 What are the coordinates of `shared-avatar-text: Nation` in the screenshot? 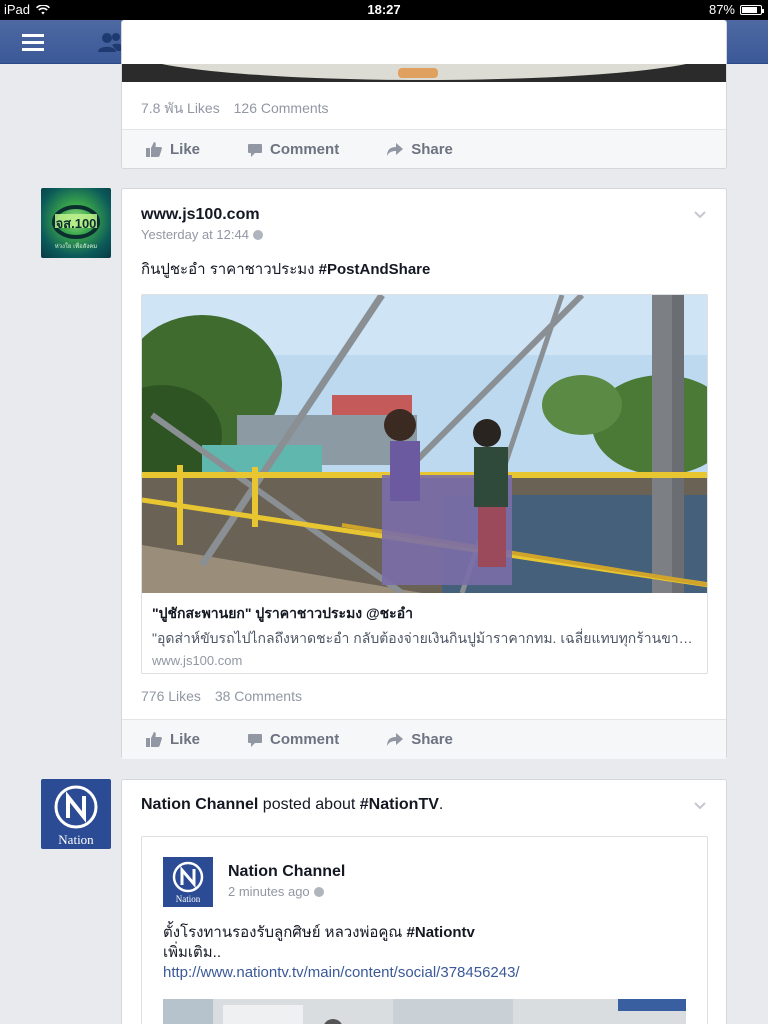 It's located at (188, 899).